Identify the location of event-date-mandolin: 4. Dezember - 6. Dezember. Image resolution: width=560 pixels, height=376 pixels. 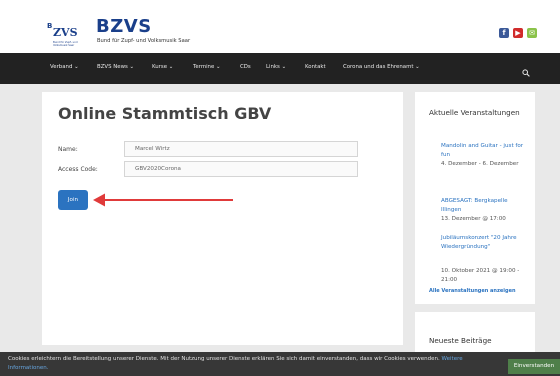
(480, 164).